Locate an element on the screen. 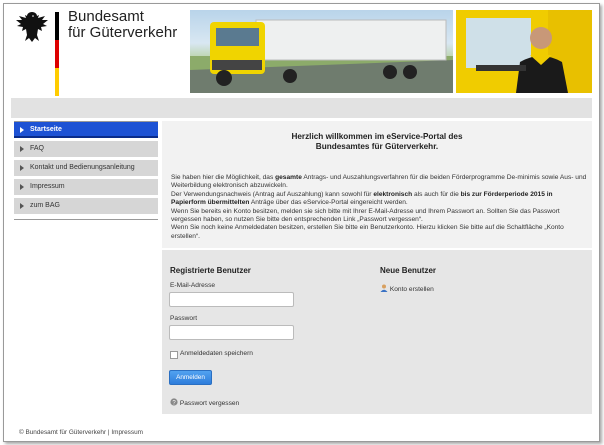 The image size is (604, 445). header-separator-bar is located at coordinates (301, 108).